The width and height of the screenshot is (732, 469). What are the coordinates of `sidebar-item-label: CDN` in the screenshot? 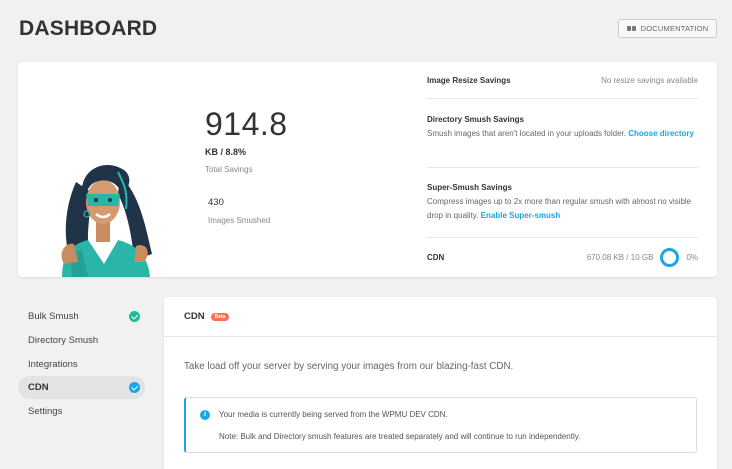 It's located at (38, 388).